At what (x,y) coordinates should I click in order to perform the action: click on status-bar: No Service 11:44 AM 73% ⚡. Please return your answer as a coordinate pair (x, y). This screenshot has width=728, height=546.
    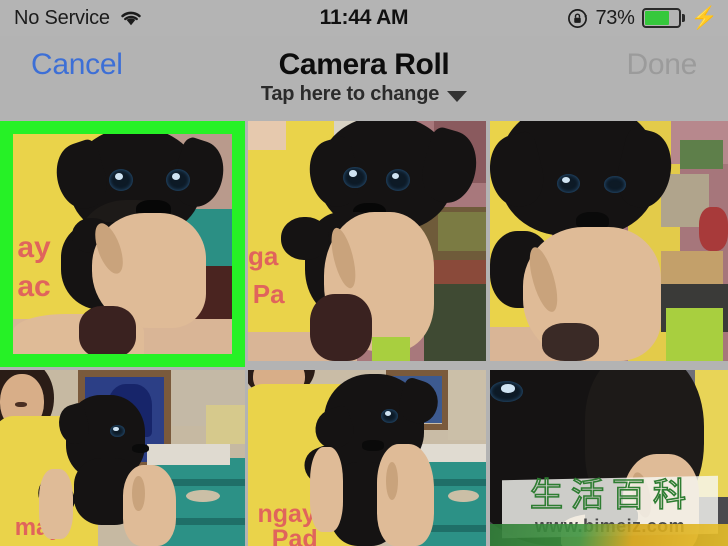
    Looking at the image, I should click on (364, 18).